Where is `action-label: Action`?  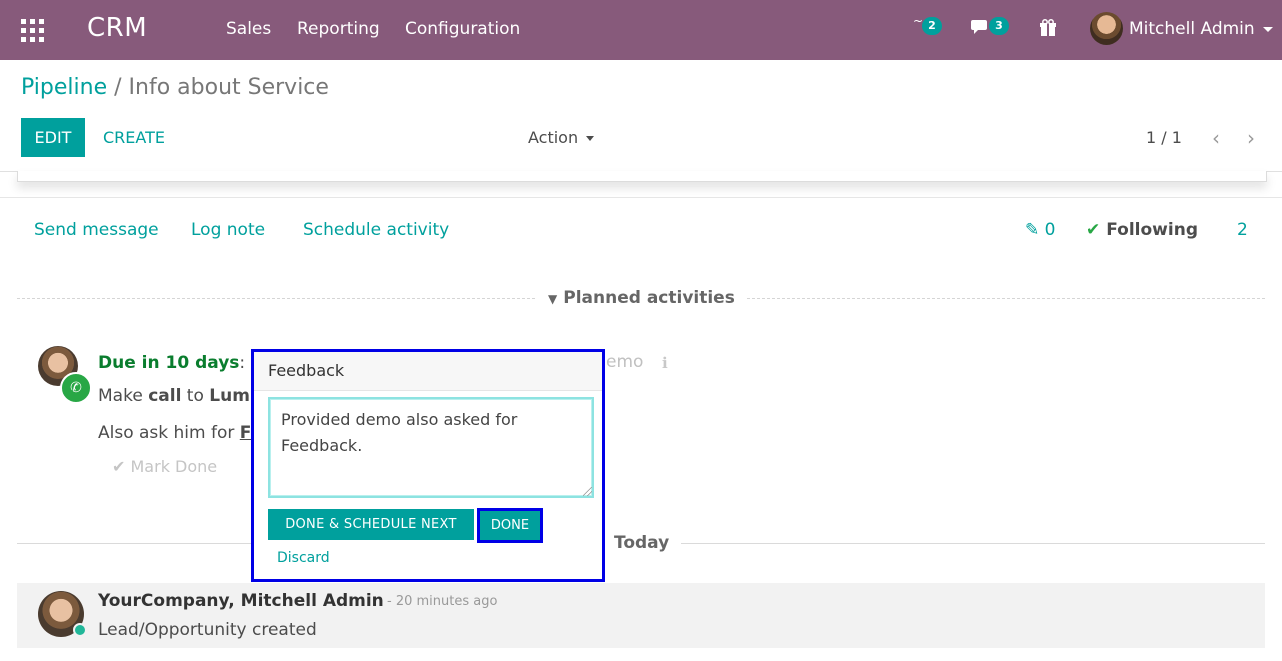
action-label: Action is located at coordinates (553, 137).